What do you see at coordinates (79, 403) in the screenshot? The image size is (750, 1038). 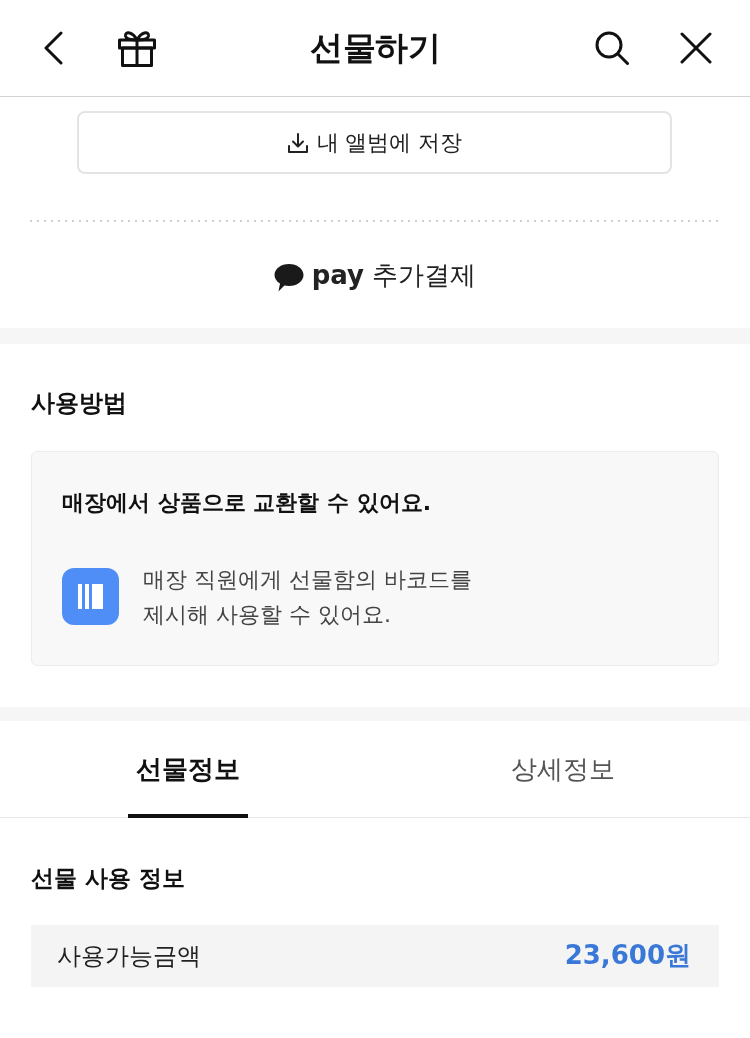 I see `section-title: 사용방법` at bounding box center [79, 403].